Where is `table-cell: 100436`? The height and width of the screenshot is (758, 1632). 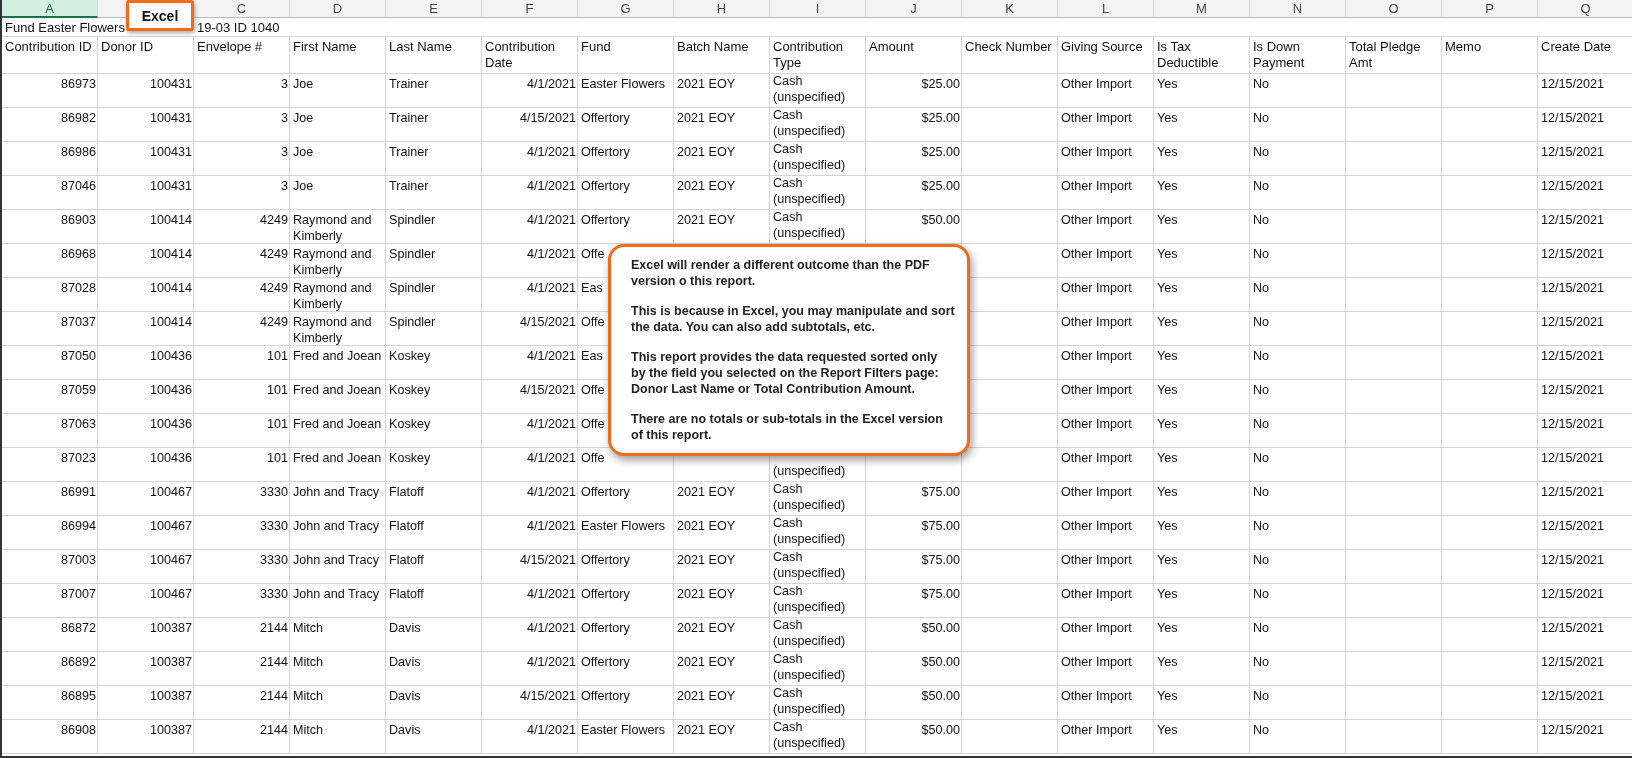 table-cell: 100436 is located at coordinates (170, 424).